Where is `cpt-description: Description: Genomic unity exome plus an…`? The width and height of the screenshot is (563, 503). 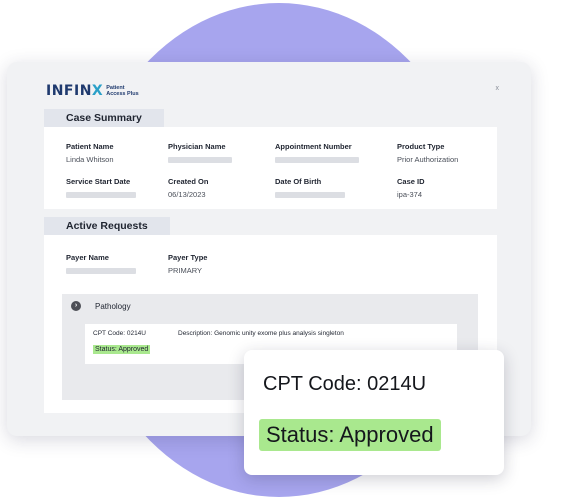 cpt-description: Description: Genomic unity exome plus an… is located at coordinates (261, 333).